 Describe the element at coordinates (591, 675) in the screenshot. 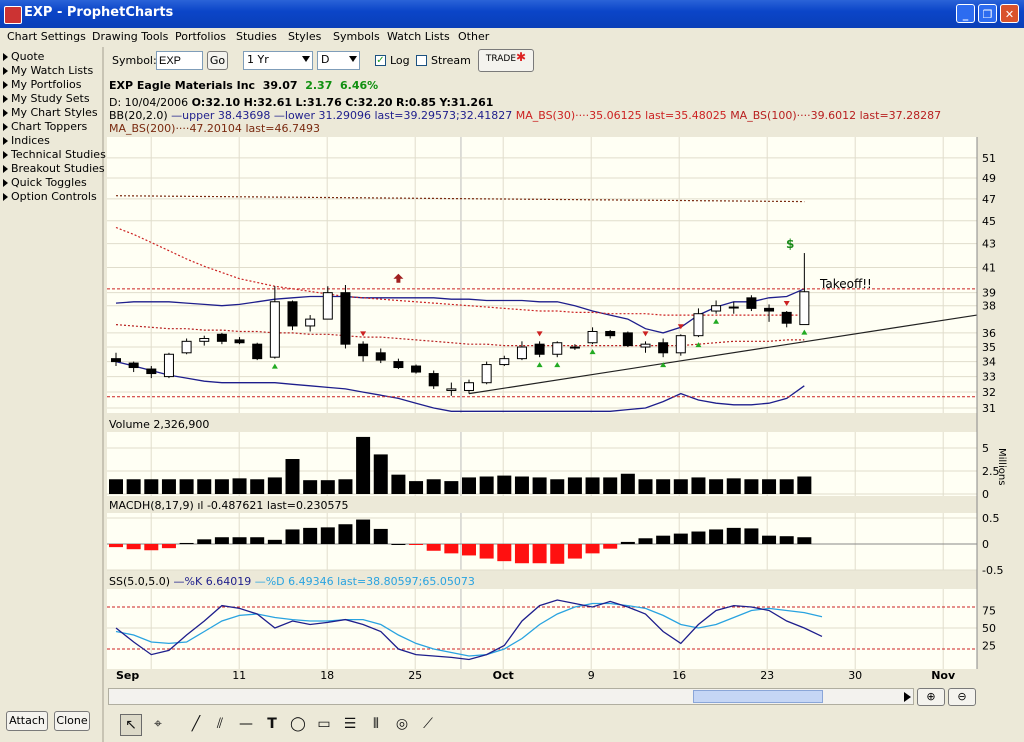

I see `x-tick-label: 9` at that location.